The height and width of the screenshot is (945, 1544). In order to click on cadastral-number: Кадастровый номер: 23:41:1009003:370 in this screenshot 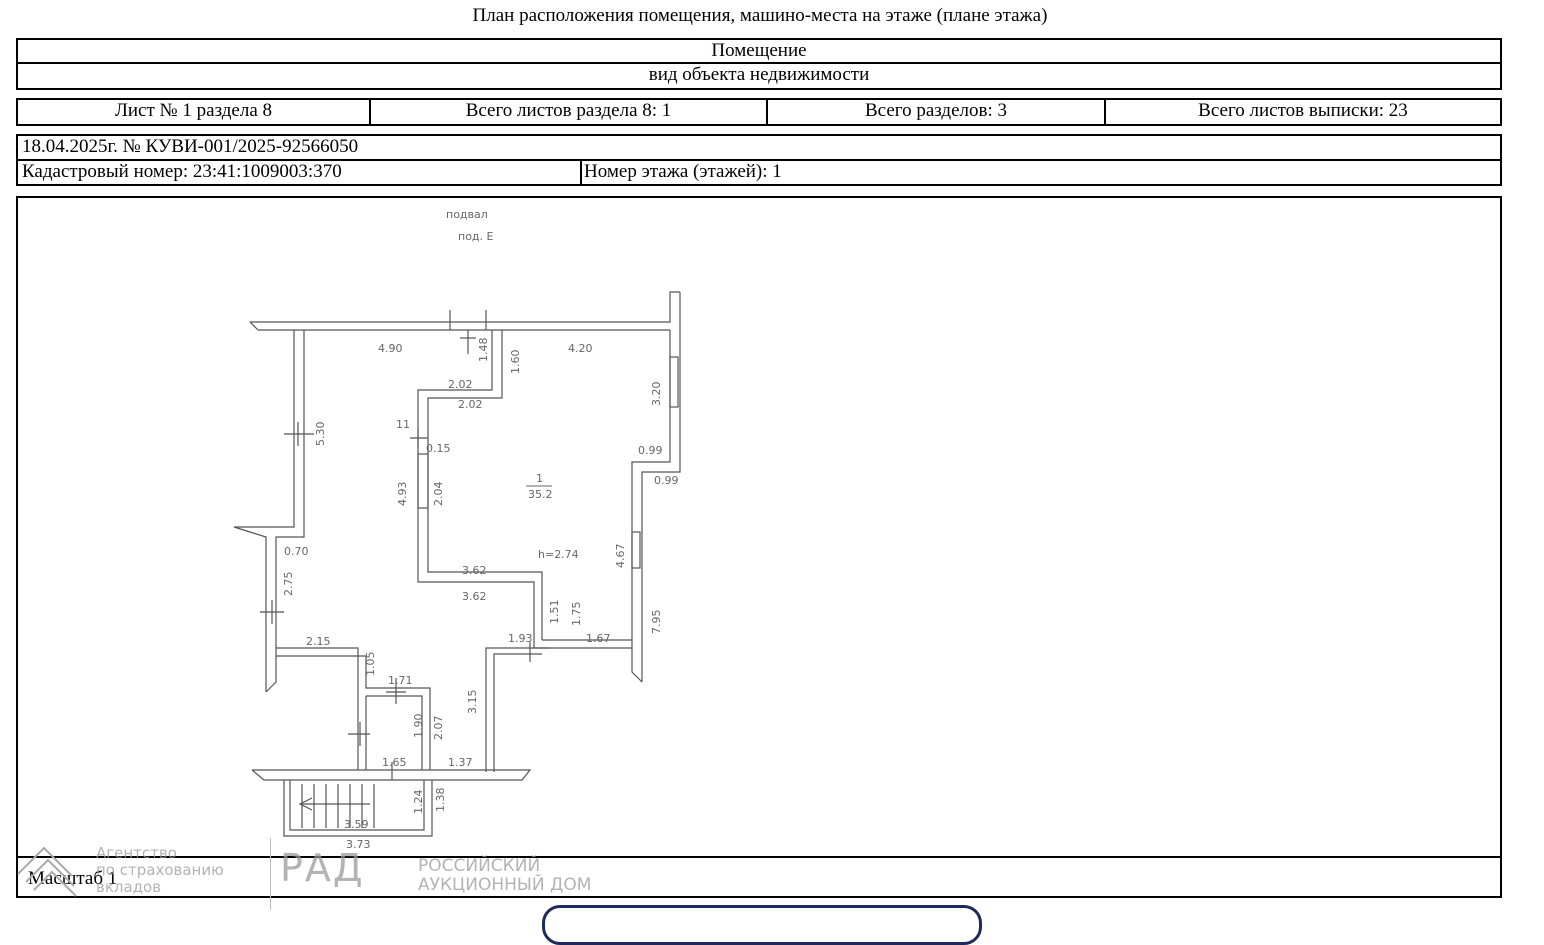, I will do `click(182, 171)`.